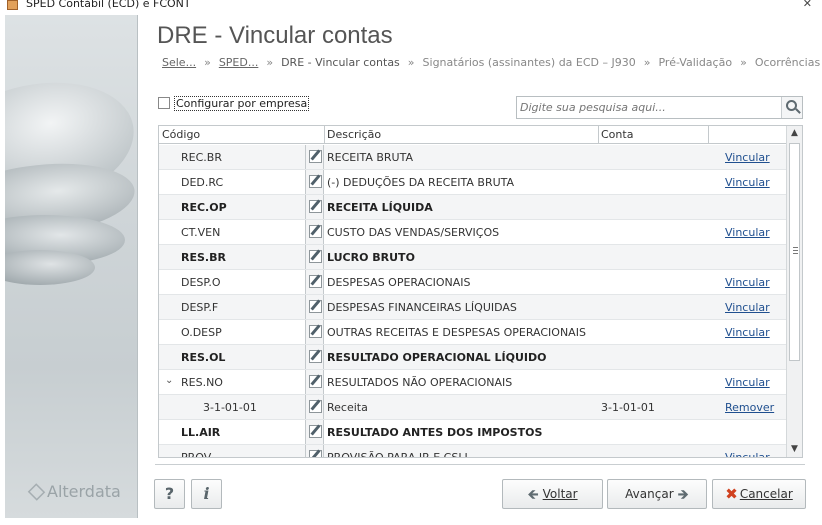 This screenshot has width=822, height=525. I want to click on window-title: SPED Contábil (ECD) e FCONT, so click(108, 5).